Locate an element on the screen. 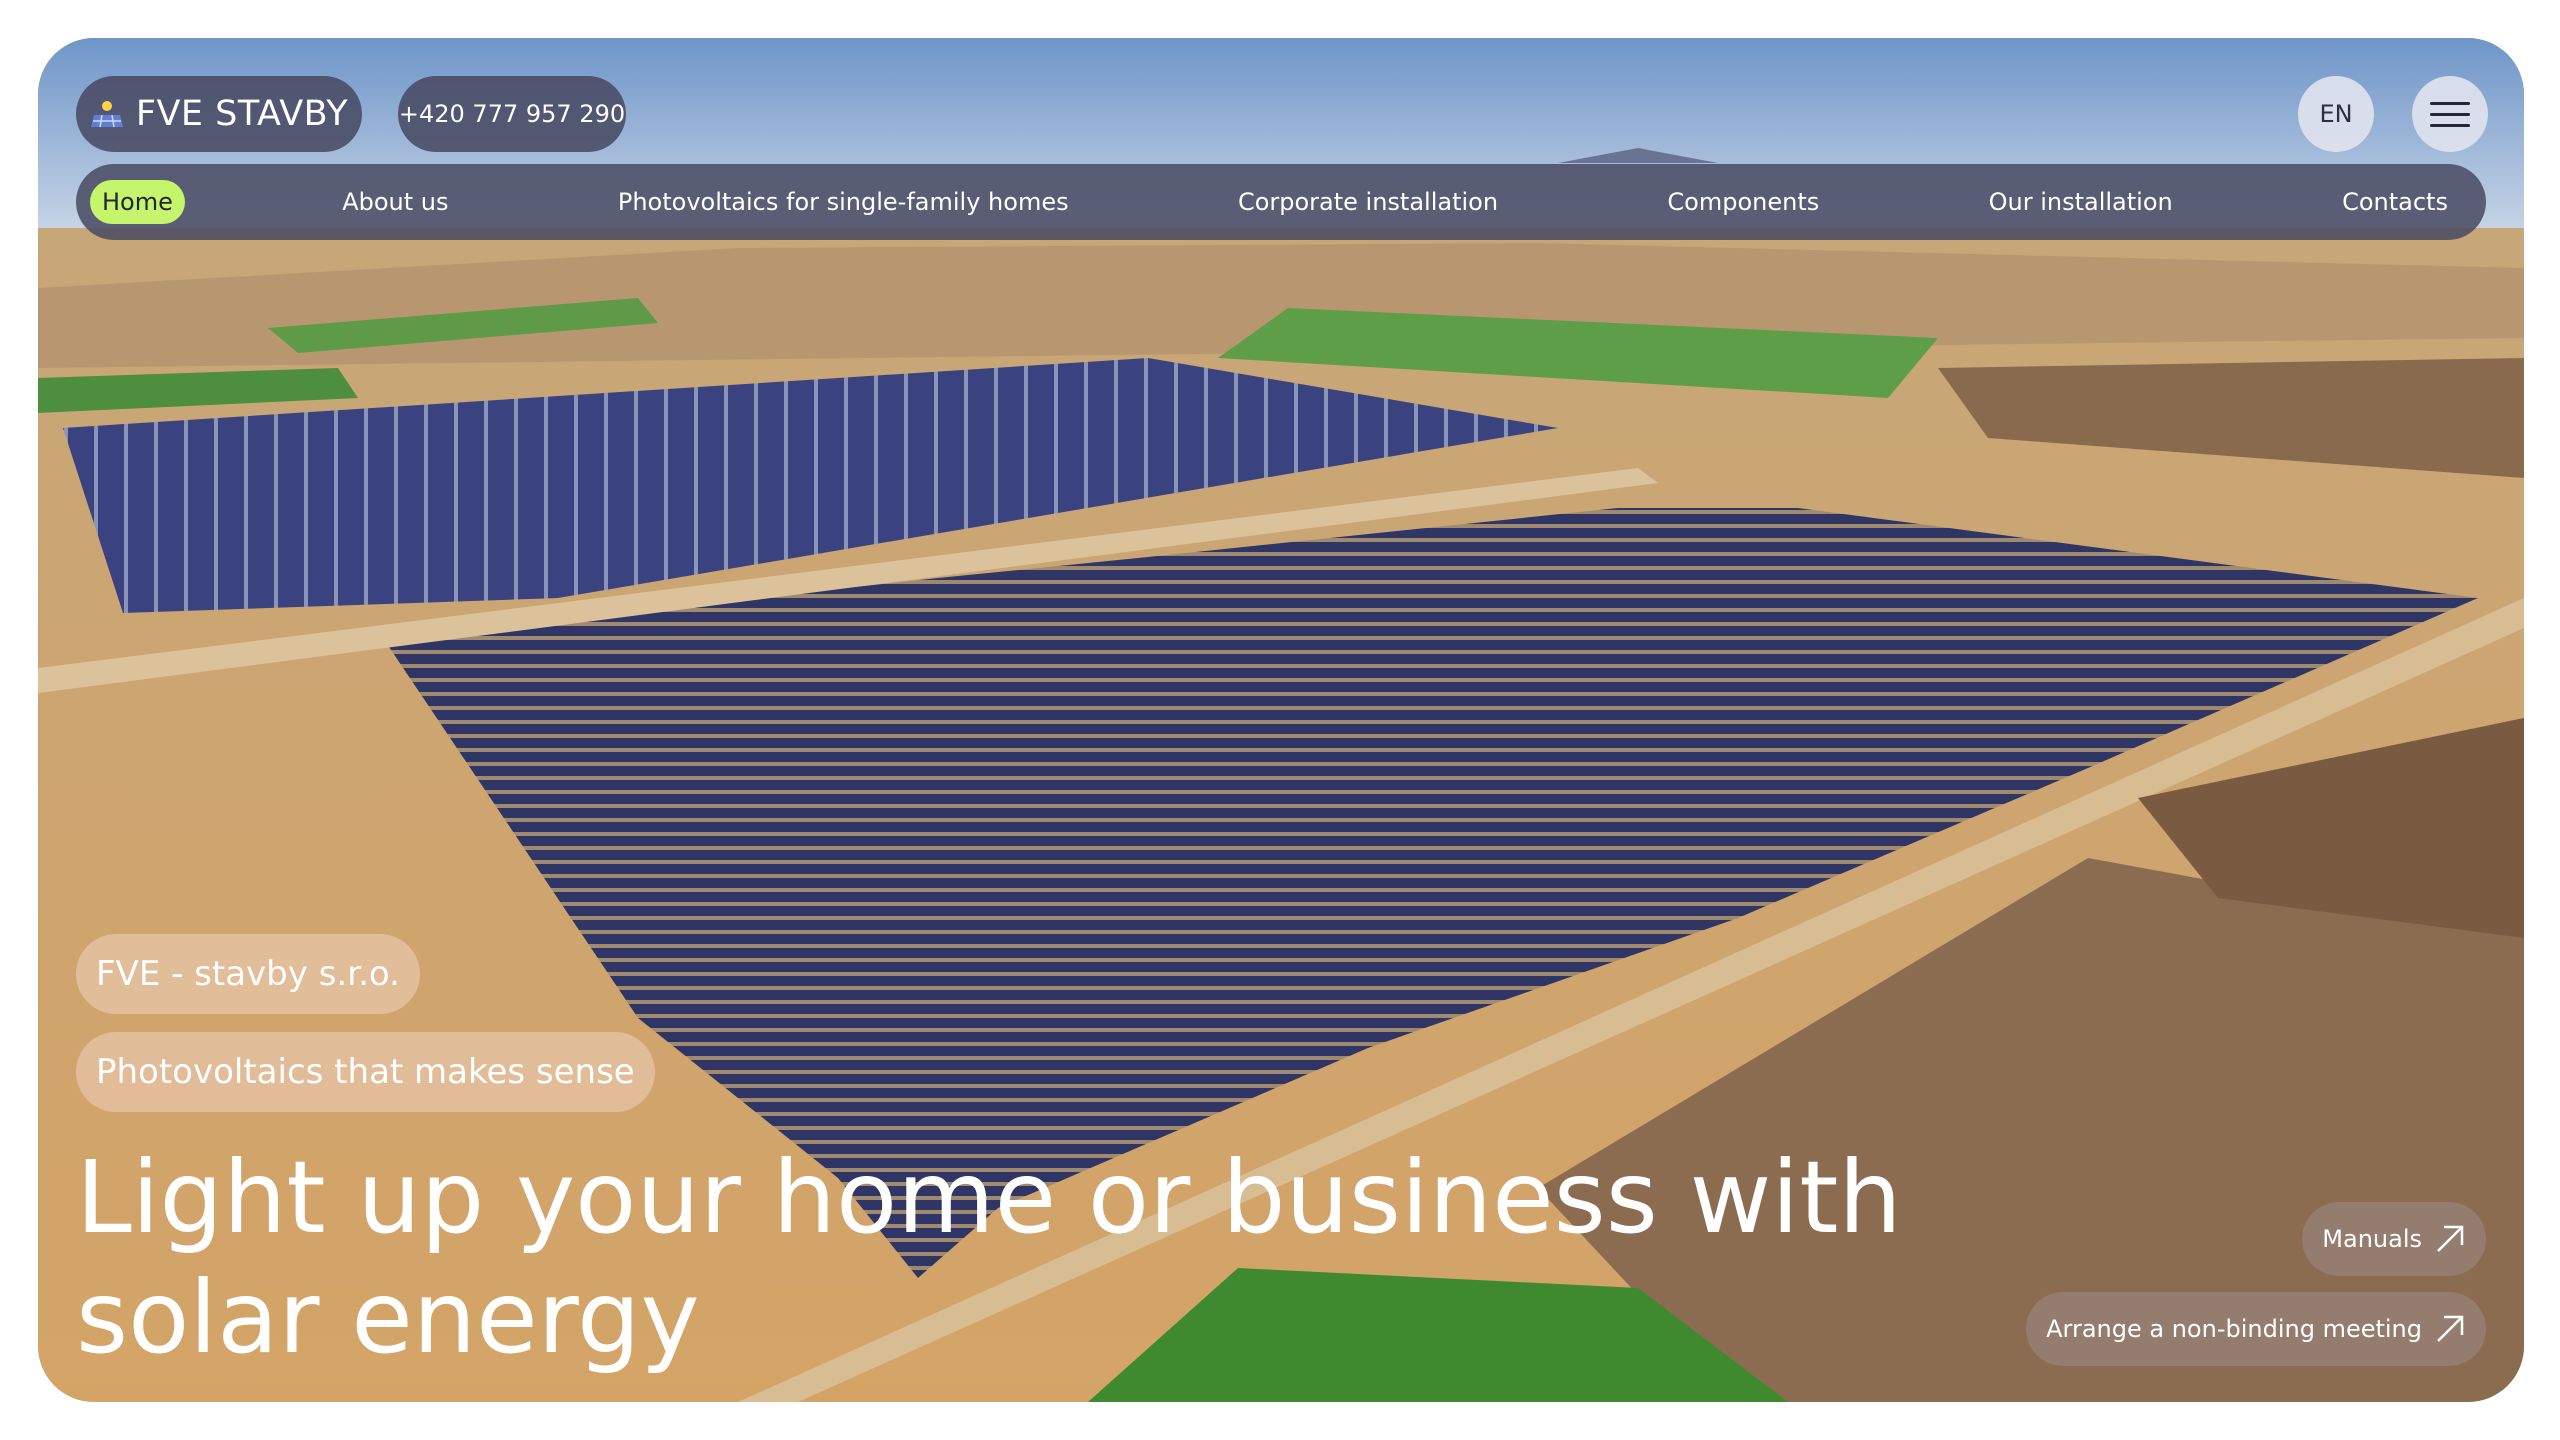 This screenshot has width=2560, height=1440. menu-button is located at coordinates (2450, 114).